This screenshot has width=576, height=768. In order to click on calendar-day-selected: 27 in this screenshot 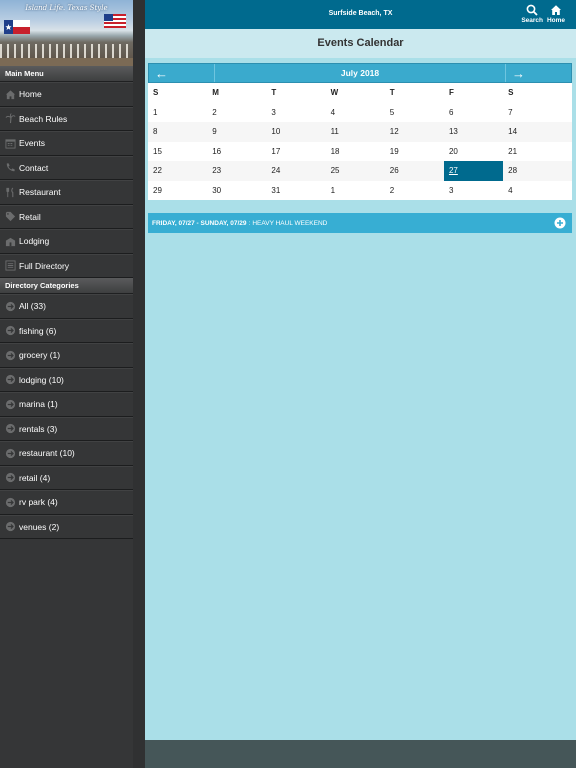, I will do `click(473, 171)`.